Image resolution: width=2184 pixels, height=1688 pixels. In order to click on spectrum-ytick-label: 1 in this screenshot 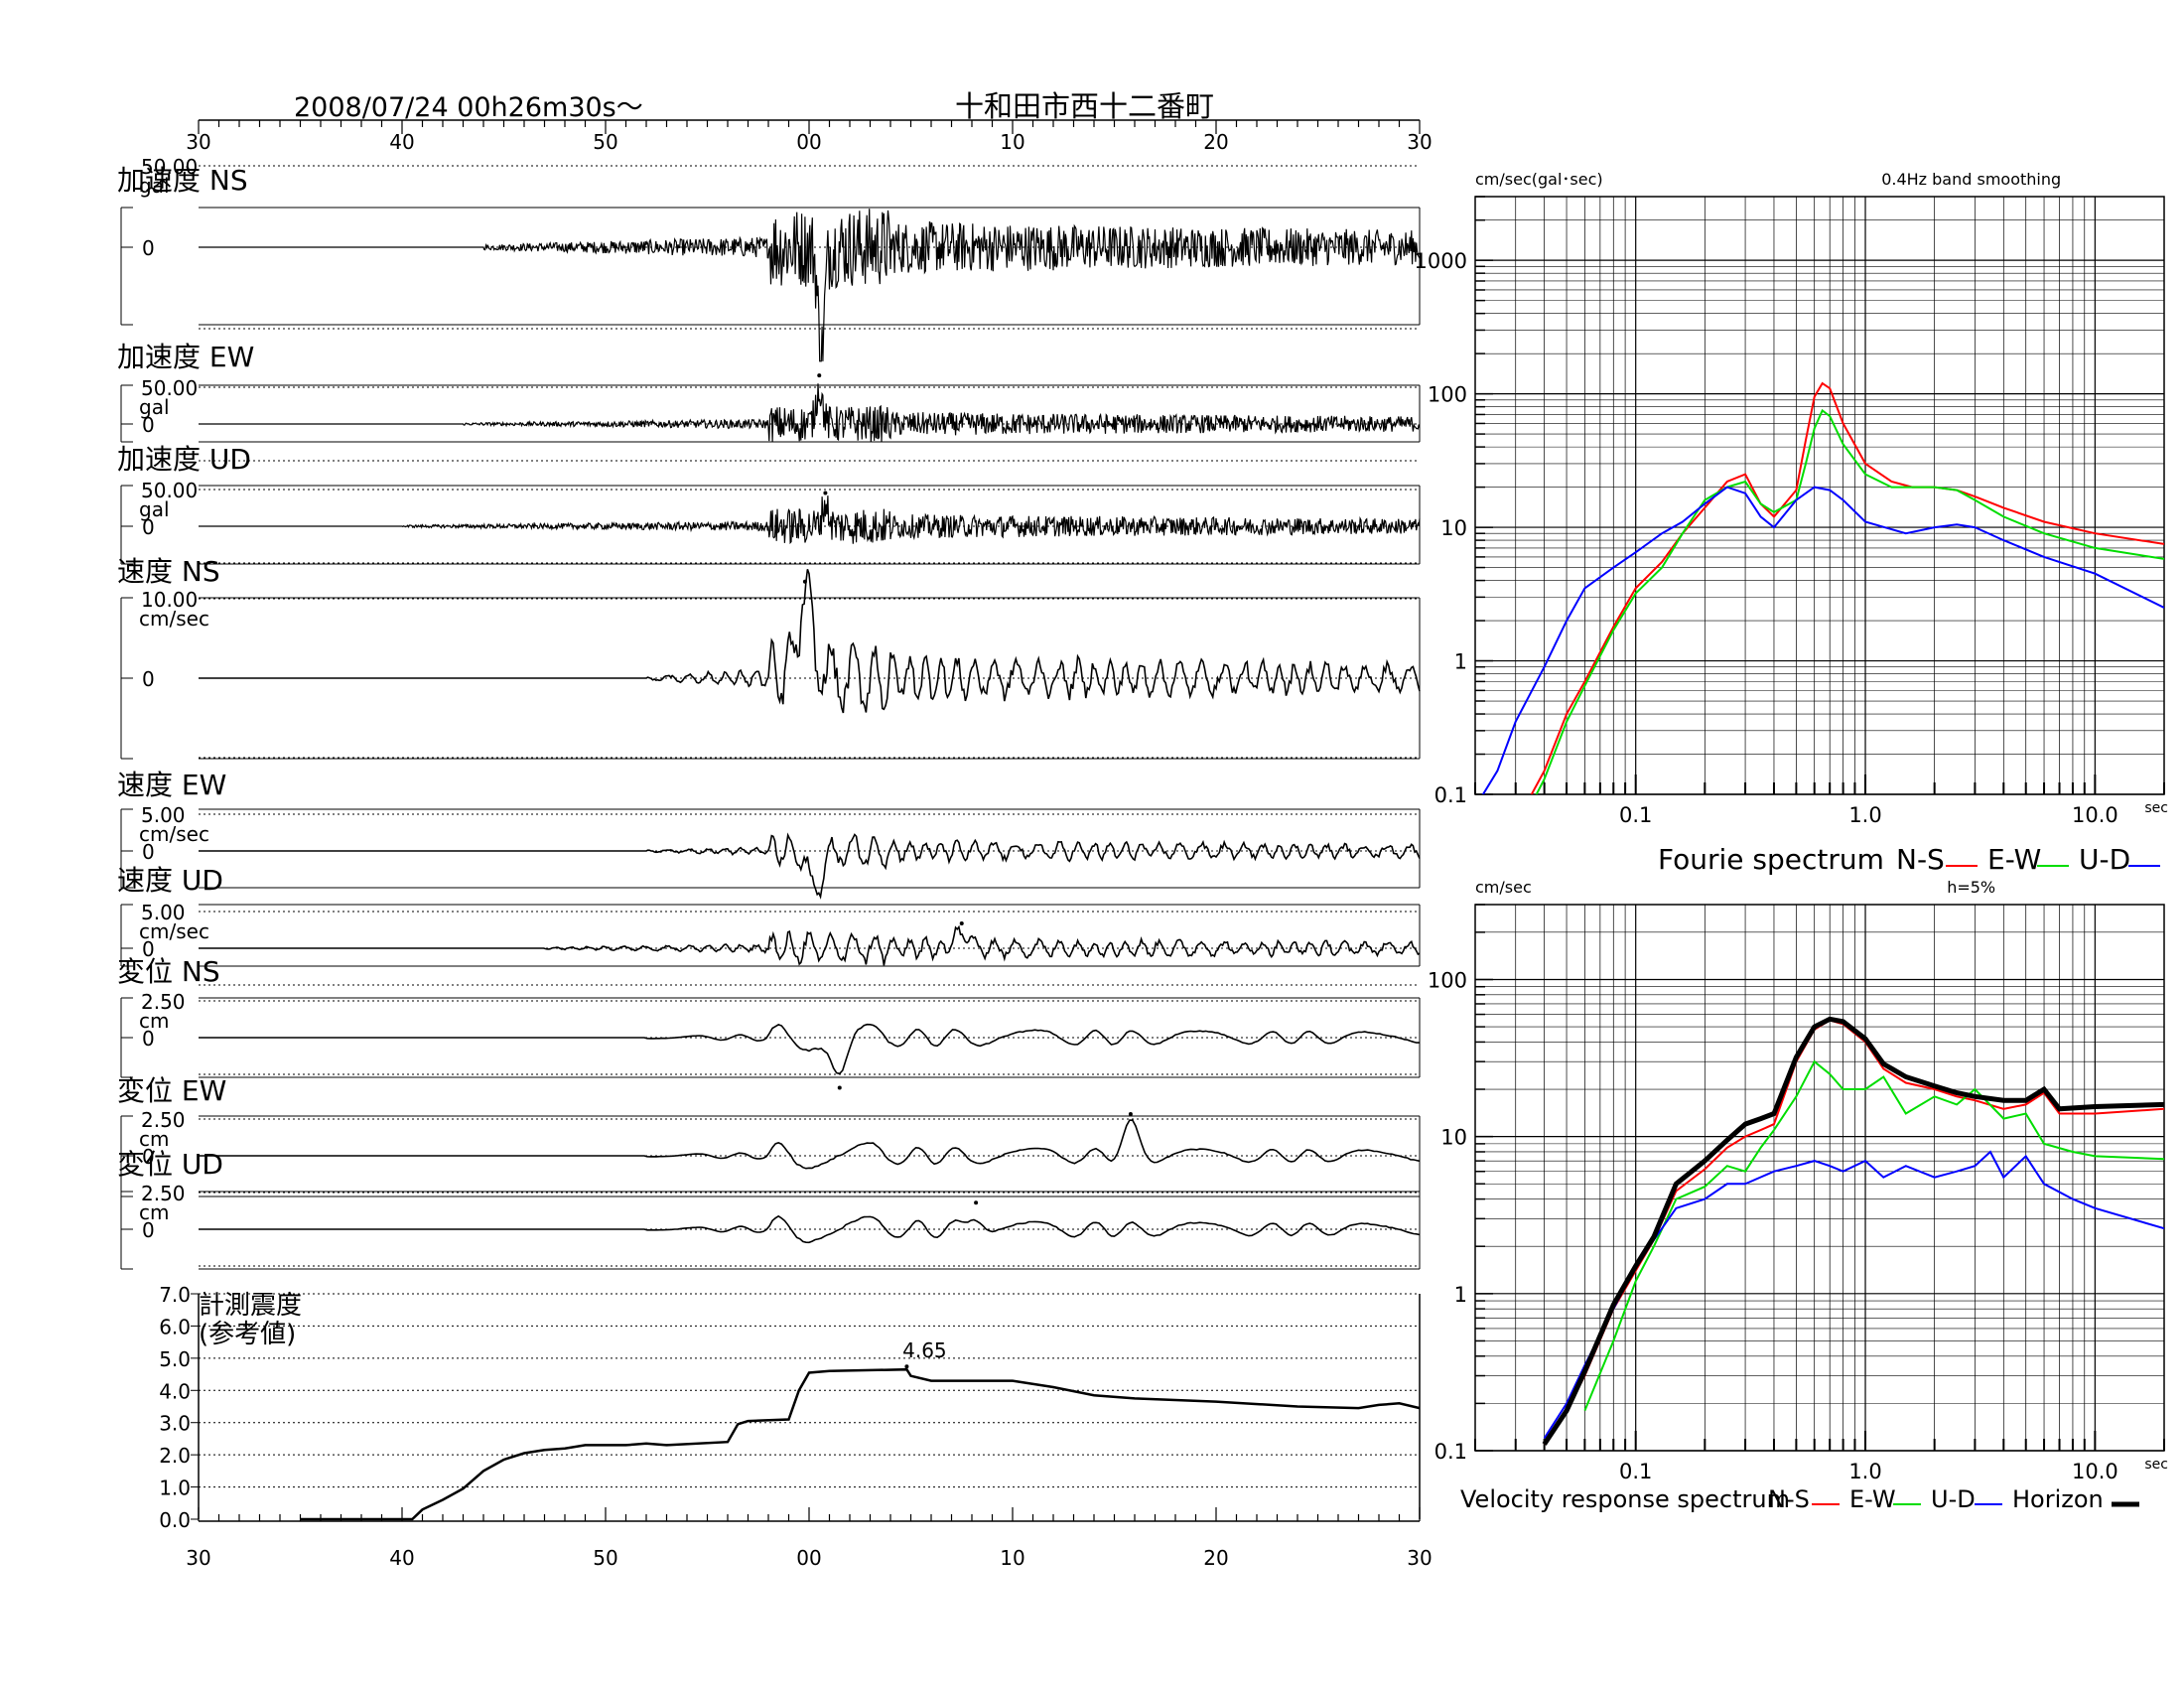, I will do `click(1460, 1295)`.